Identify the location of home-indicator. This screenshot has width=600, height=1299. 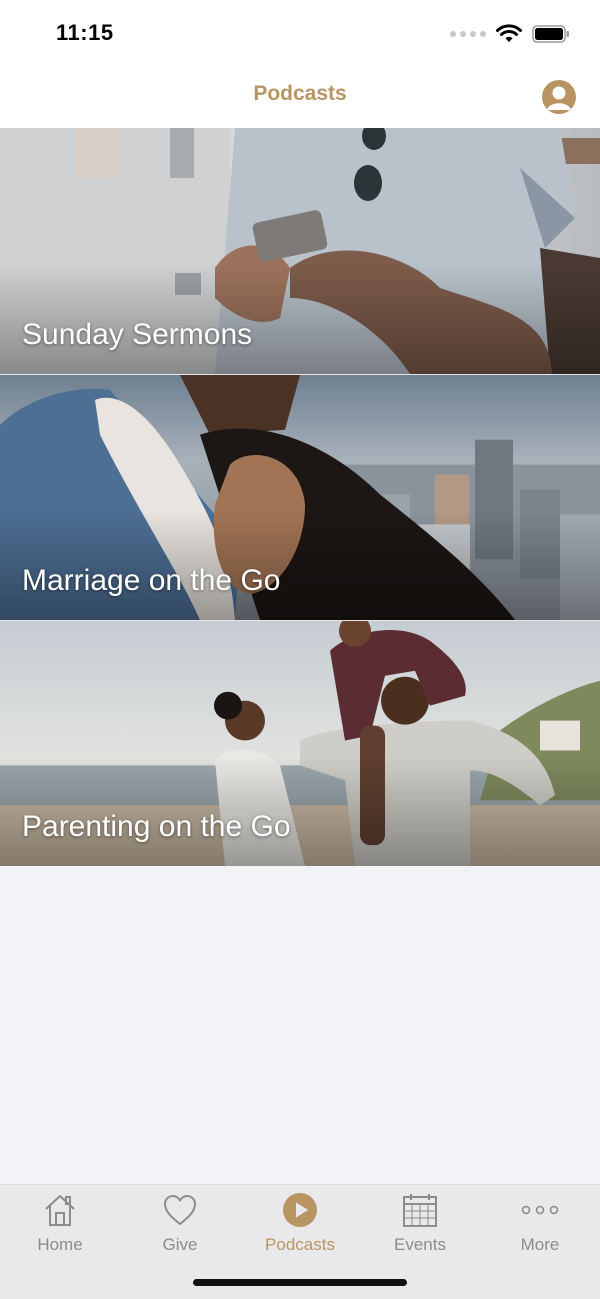
(300, 1282).